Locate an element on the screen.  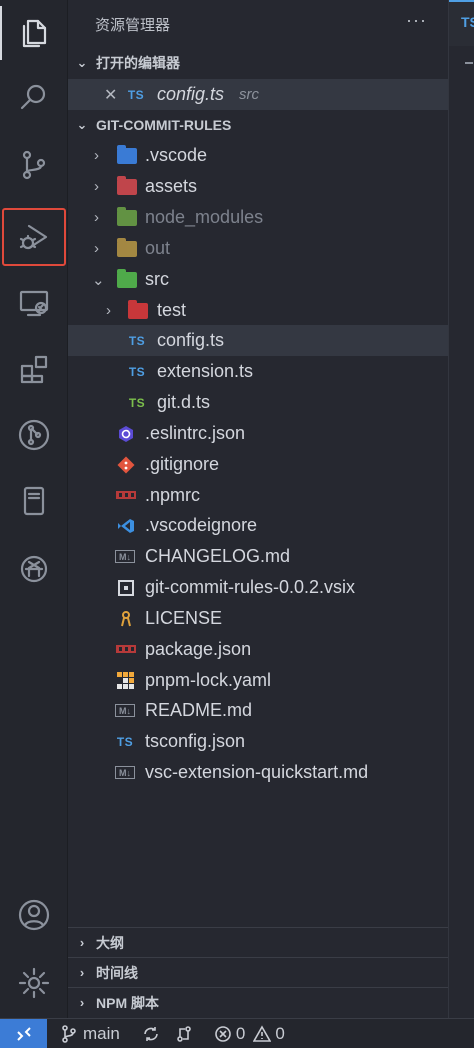
section-label: GIT-COMMIT-RULES is located at coordinates (164, 125).